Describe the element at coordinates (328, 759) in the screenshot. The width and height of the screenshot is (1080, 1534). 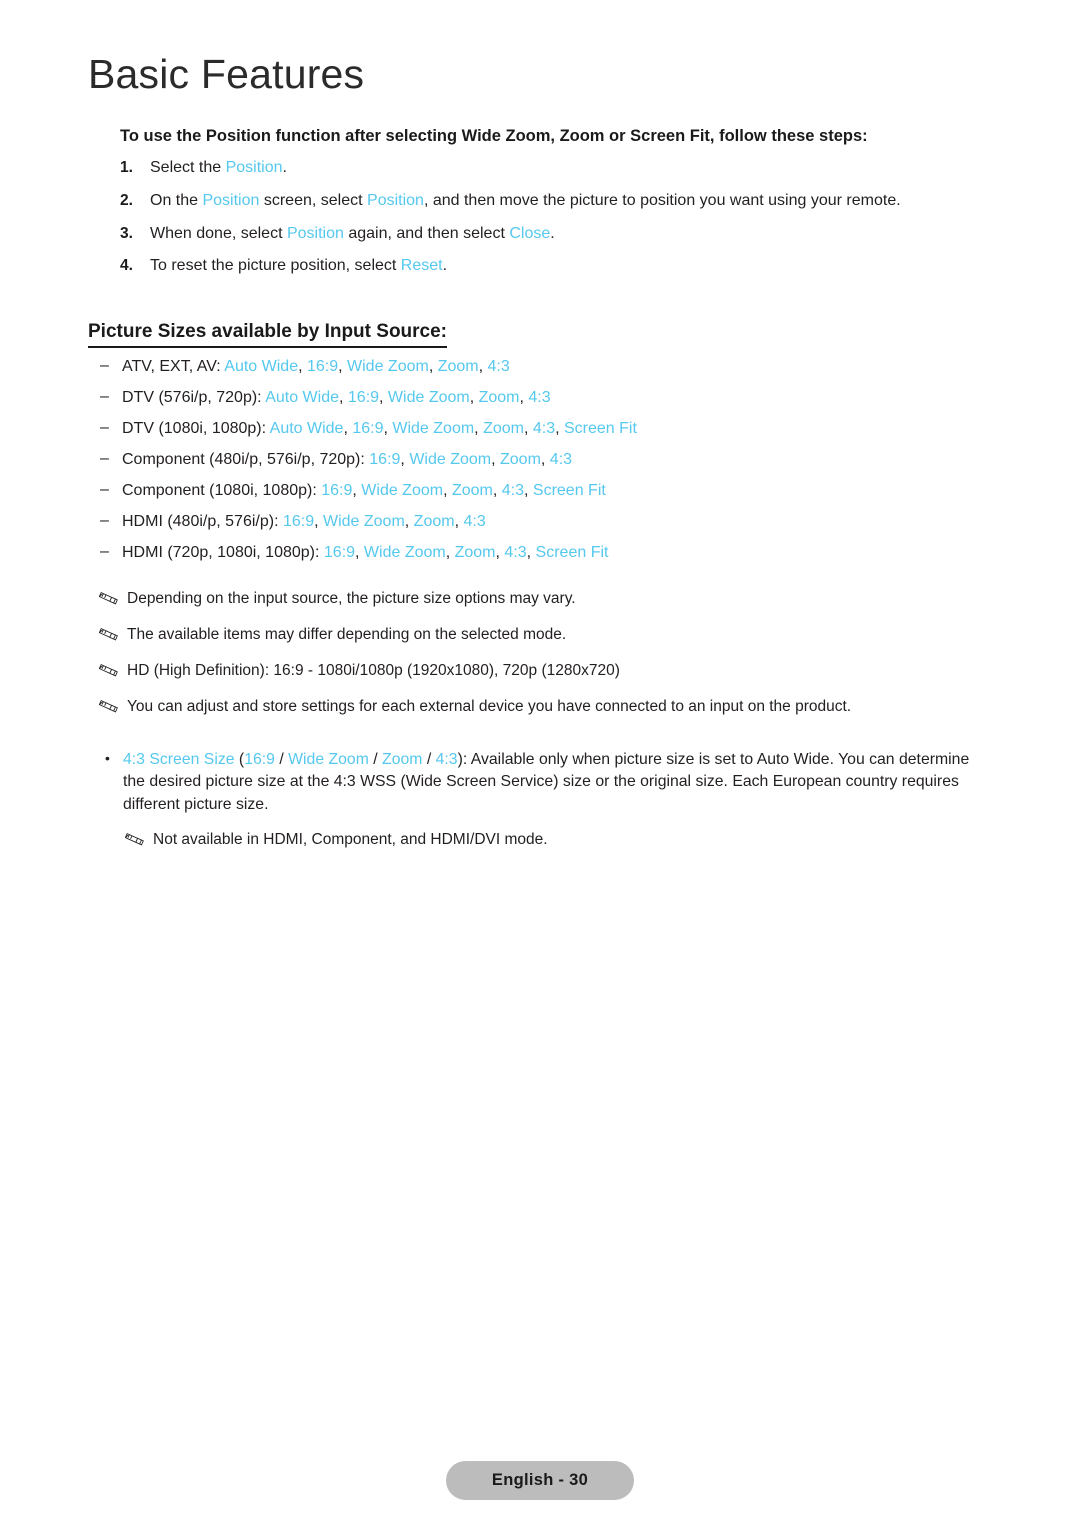
I see `screen-size-link: Wide Zoom` at that location.